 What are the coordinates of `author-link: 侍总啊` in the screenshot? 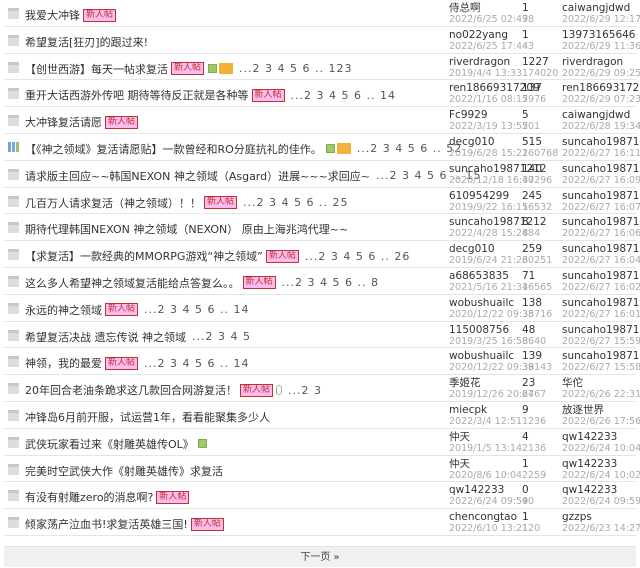 It's located at (488, 8).